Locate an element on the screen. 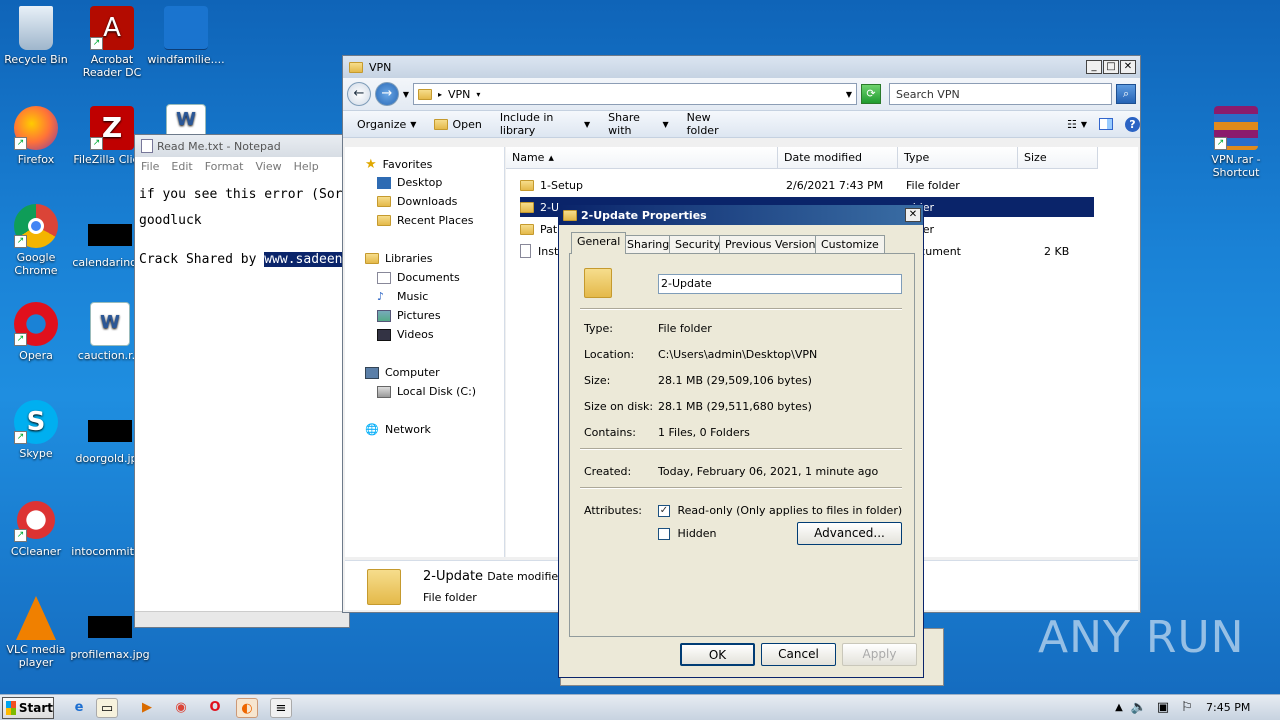 The width and height of the screenshot is (1280, 720). column-header-type: Type is located at coordinates (958, 158).